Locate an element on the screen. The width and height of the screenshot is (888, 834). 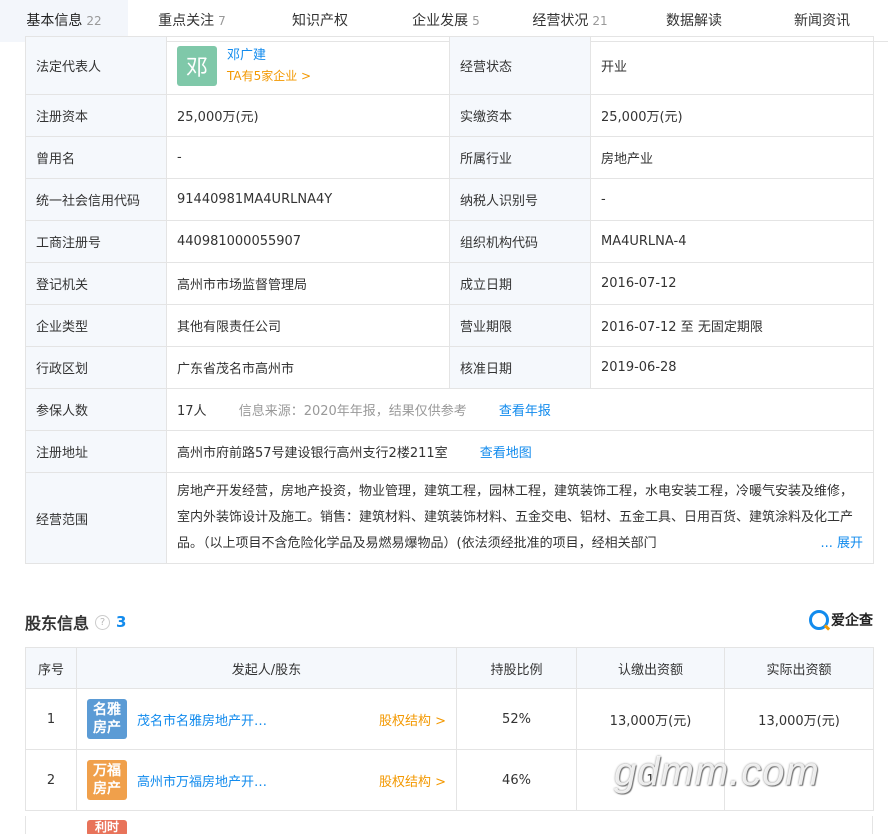
company-logo: 万福房产 is located at coordinates (107, 780).